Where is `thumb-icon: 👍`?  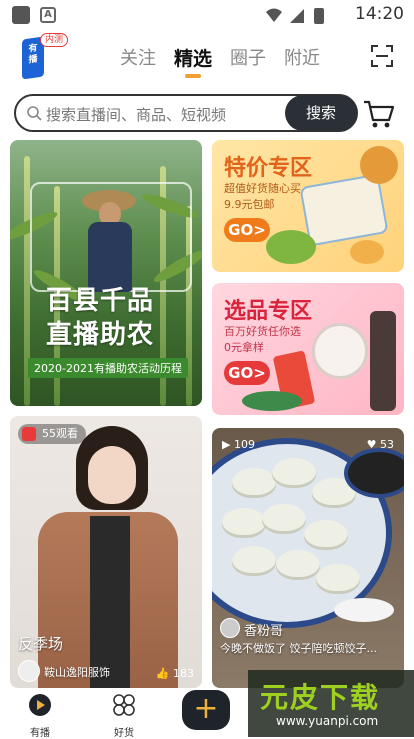
thumb-icon: 👍 is located at coordinates (162, 673).